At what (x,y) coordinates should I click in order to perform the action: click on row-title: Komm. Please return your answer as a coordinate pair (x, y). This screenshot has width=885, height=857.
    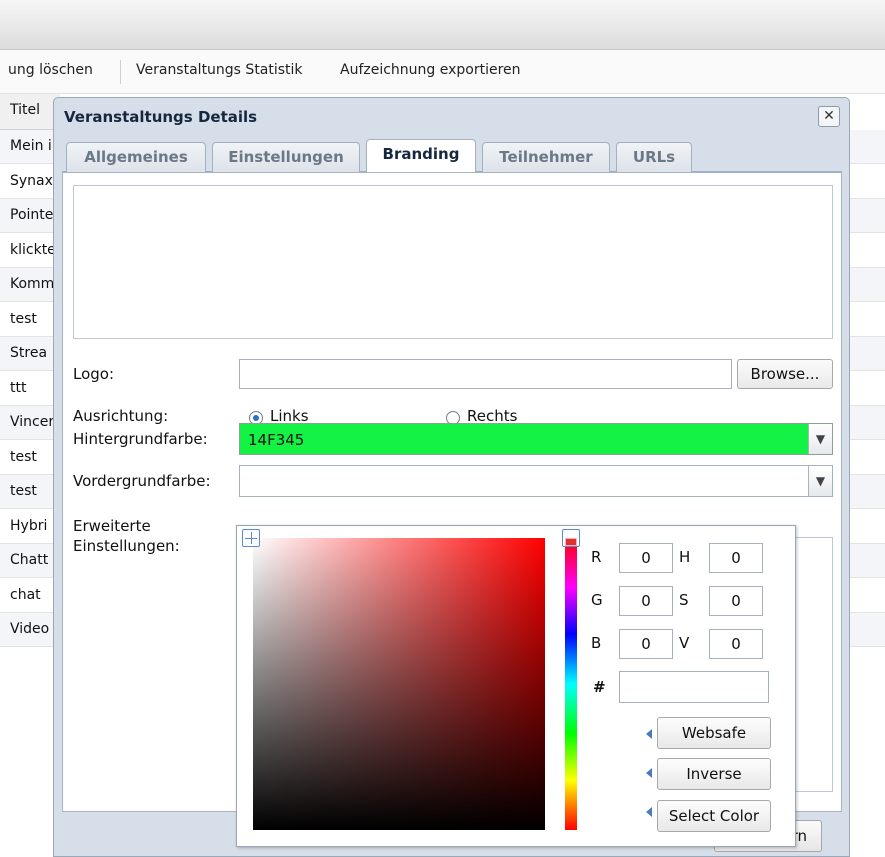
    Looking at the image, I should click on (32, 284).